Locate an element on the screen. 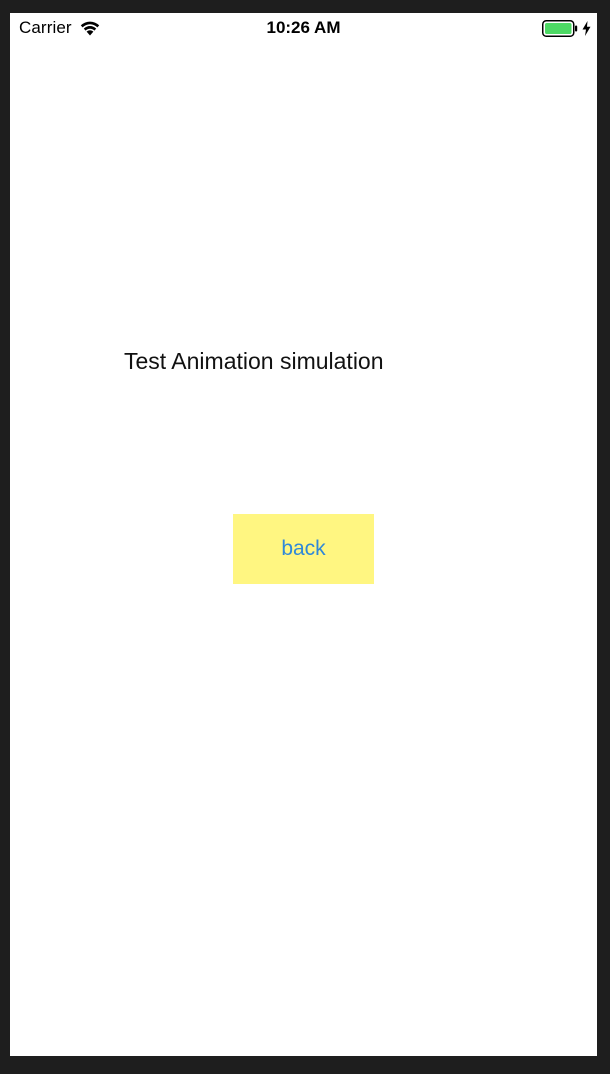  battery-group is located at coordinates (566, 28).